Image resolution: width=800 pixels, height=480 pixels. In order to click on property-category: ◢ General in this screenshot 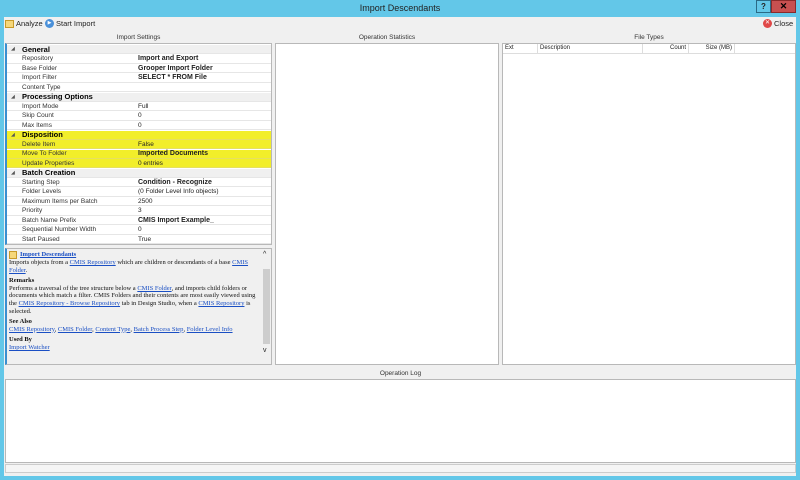, I will do `click(139, 49)`.